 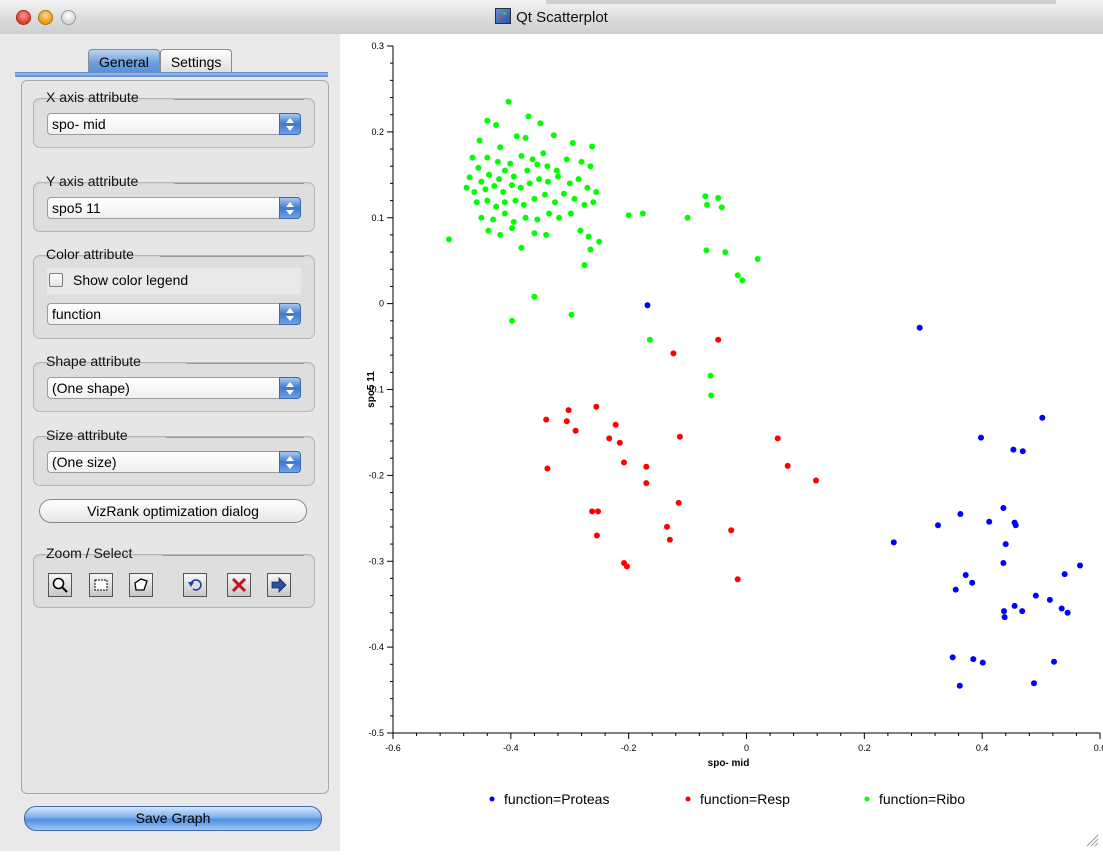 I want to click on remove-selection-button, so click(x=239, y=585).